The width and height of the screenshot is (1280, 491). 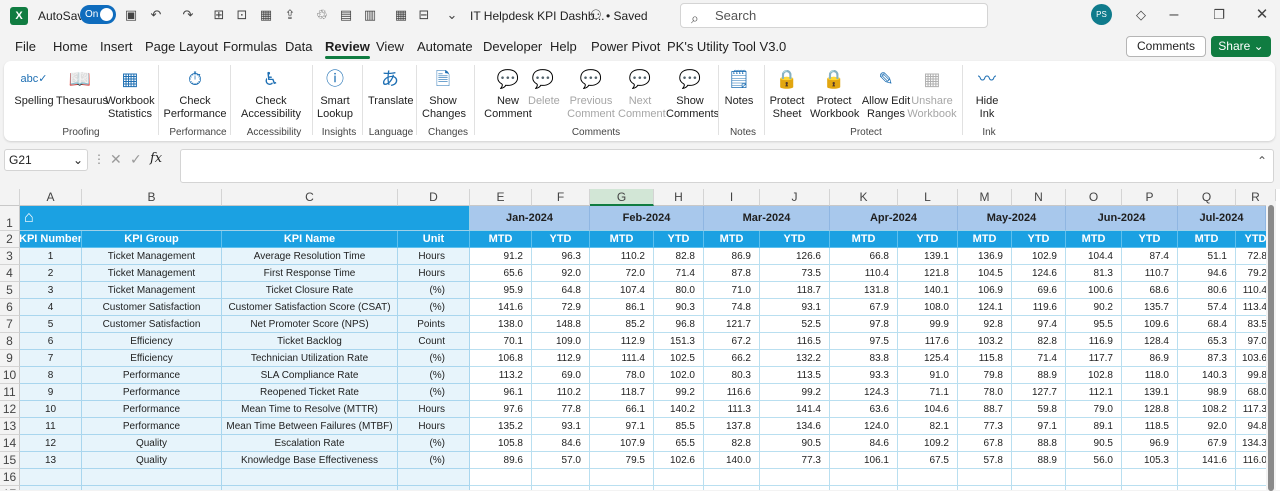 I want to click on row-header-10: 10, so click(x=10, y=375).